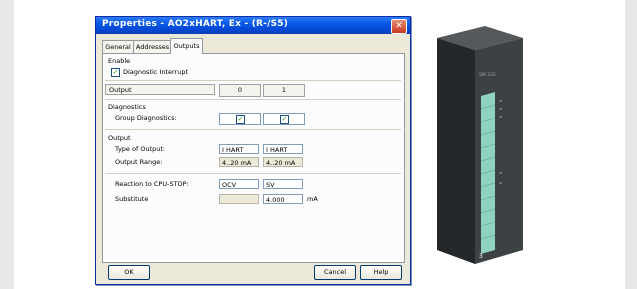 Image resolution: width=637 pixels, height=289 pixels. Describe the element at coordinates (186, 46) in the screenshot. I see `tab-outputs: Outputs` at that location.